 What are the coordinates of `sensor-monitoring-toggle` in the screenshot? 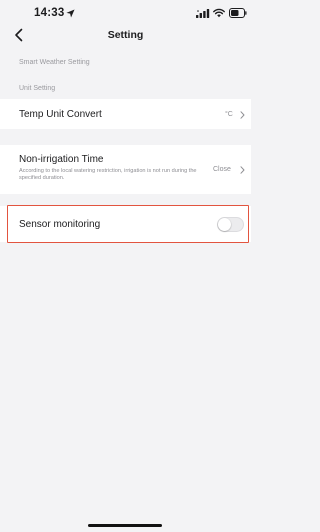 It's located at (230, 224).